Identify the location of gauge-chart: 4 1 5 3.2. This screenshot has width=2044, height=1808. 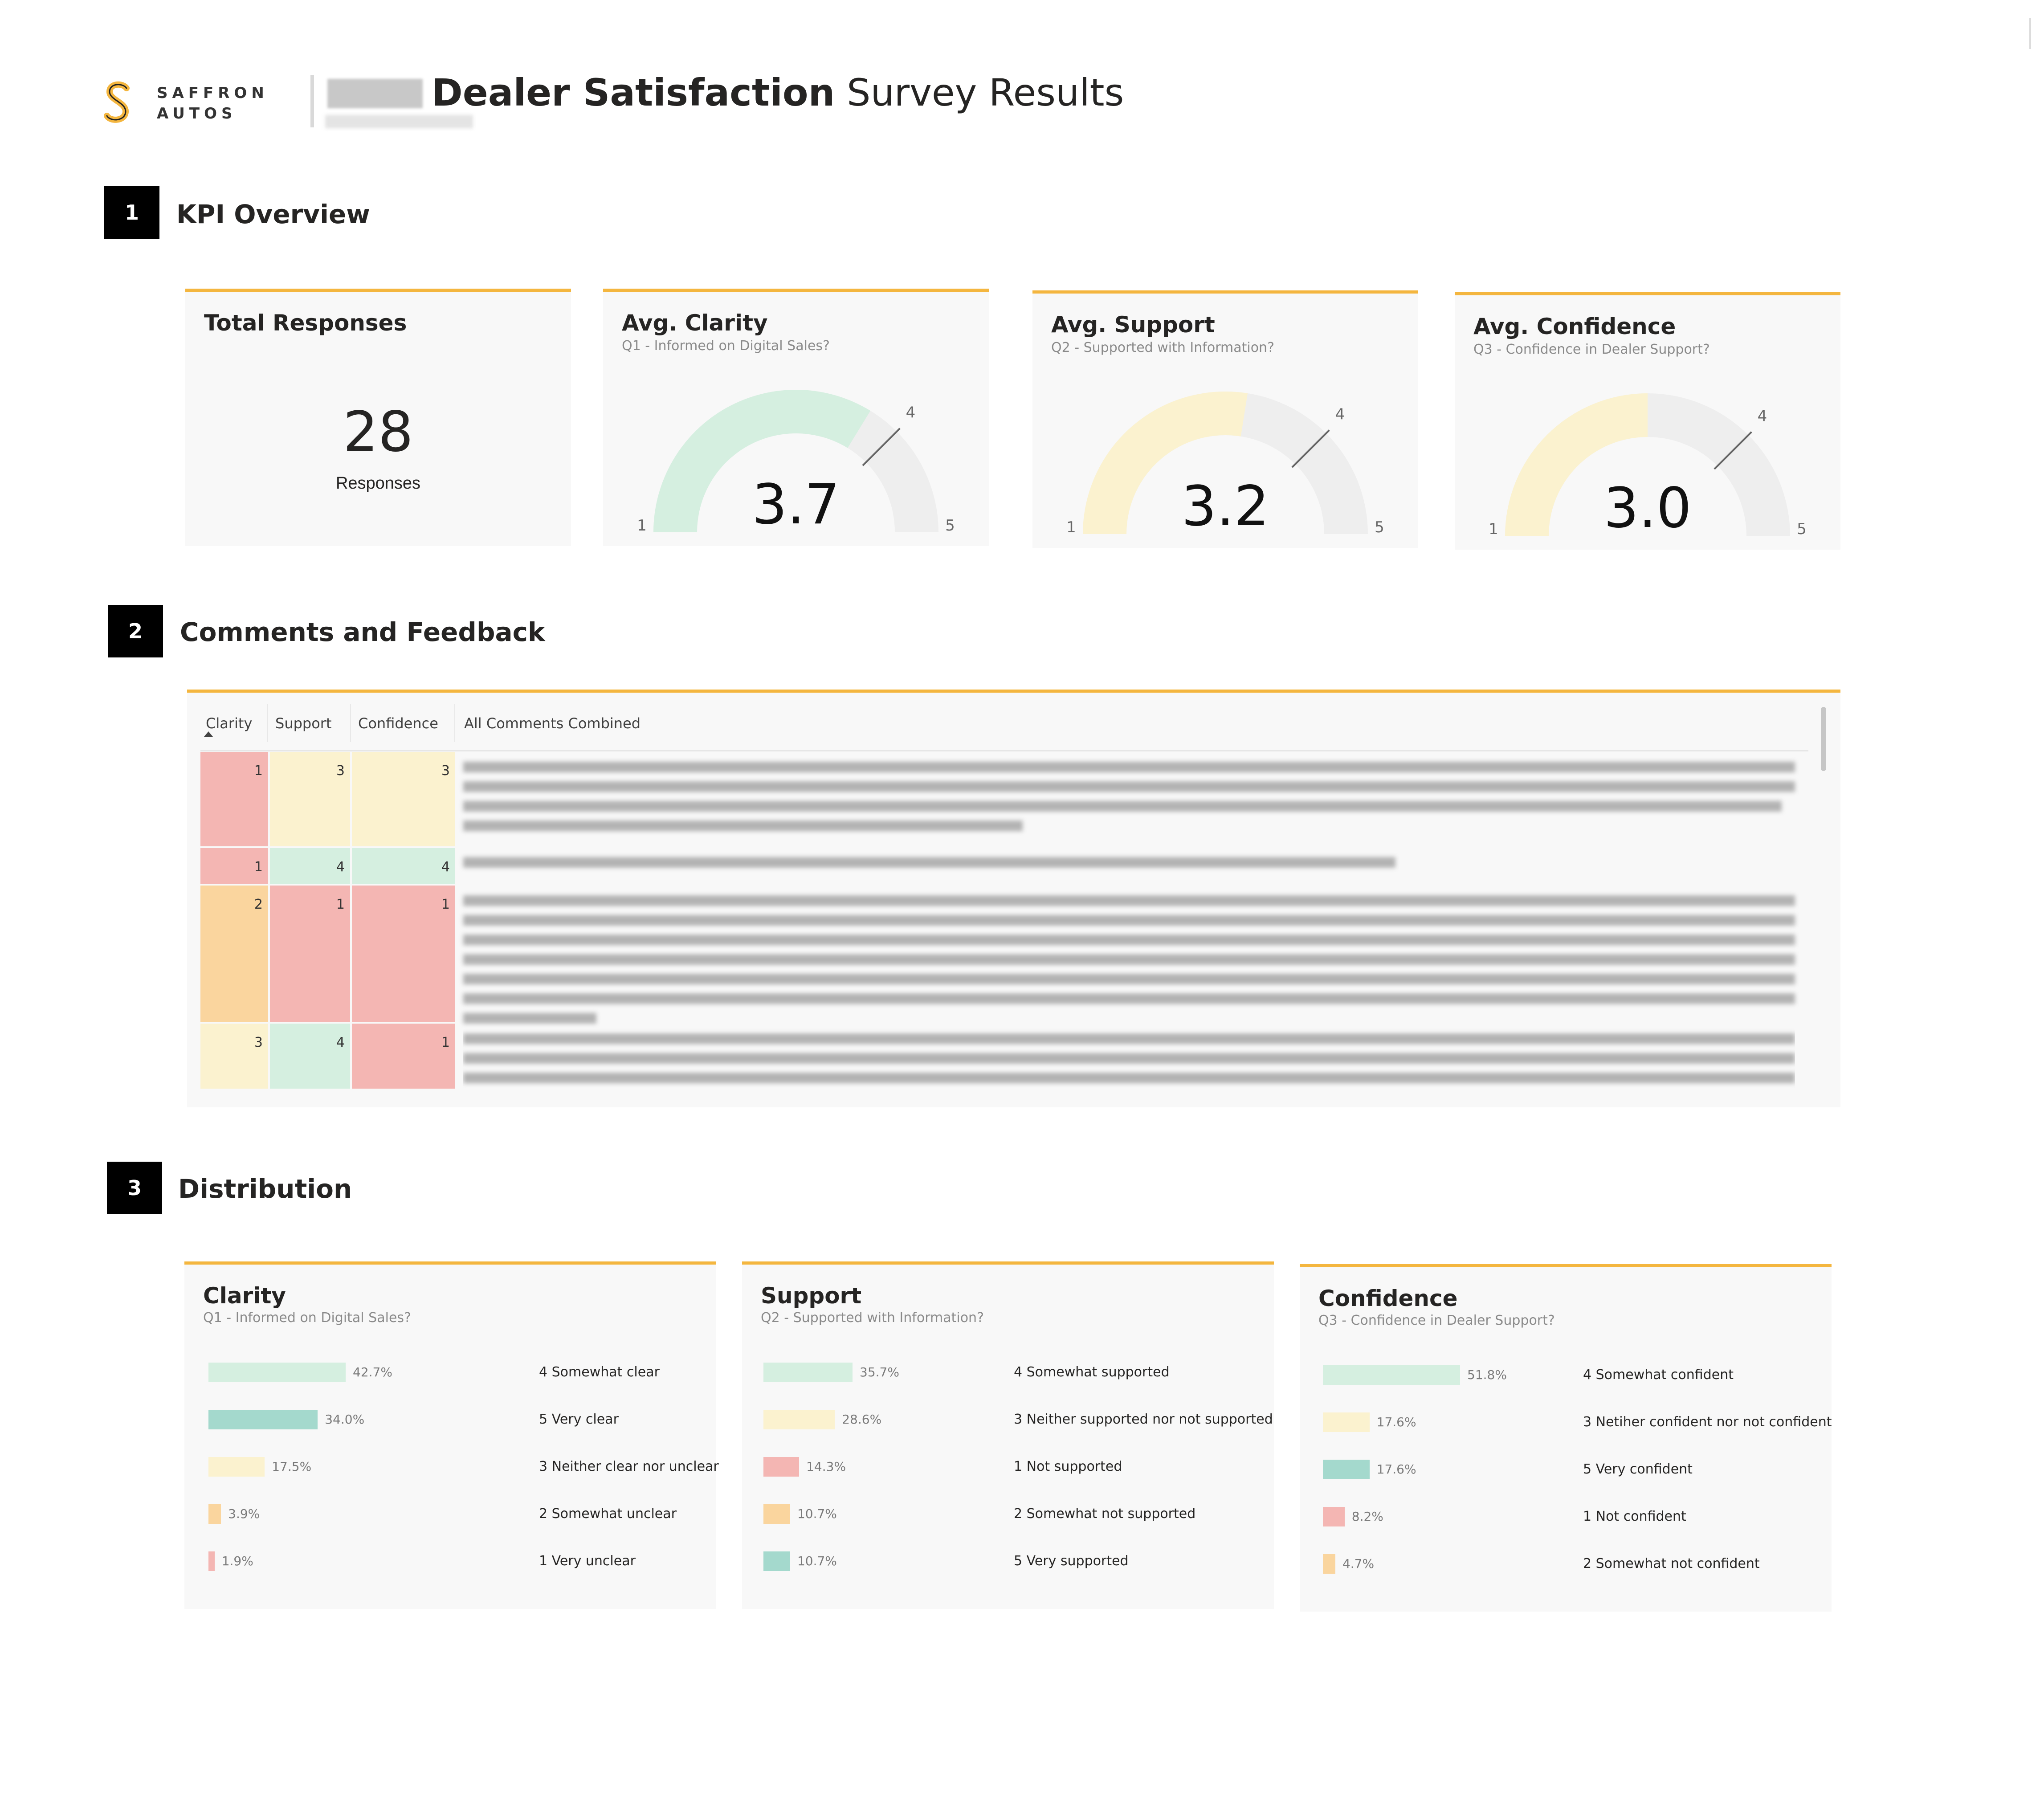
(1225, 465).